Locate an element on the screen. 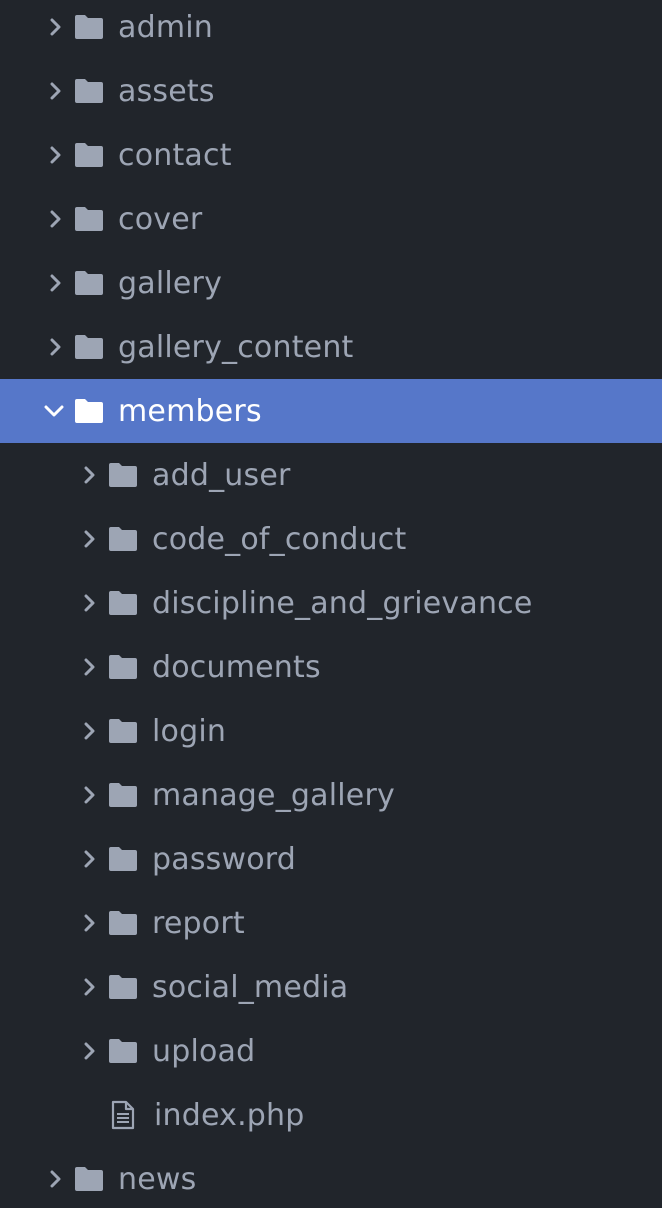 Image resolution: width=662 pixels, height=1208 pixels. tree-item-label: login is located at coordinates (189, 731).